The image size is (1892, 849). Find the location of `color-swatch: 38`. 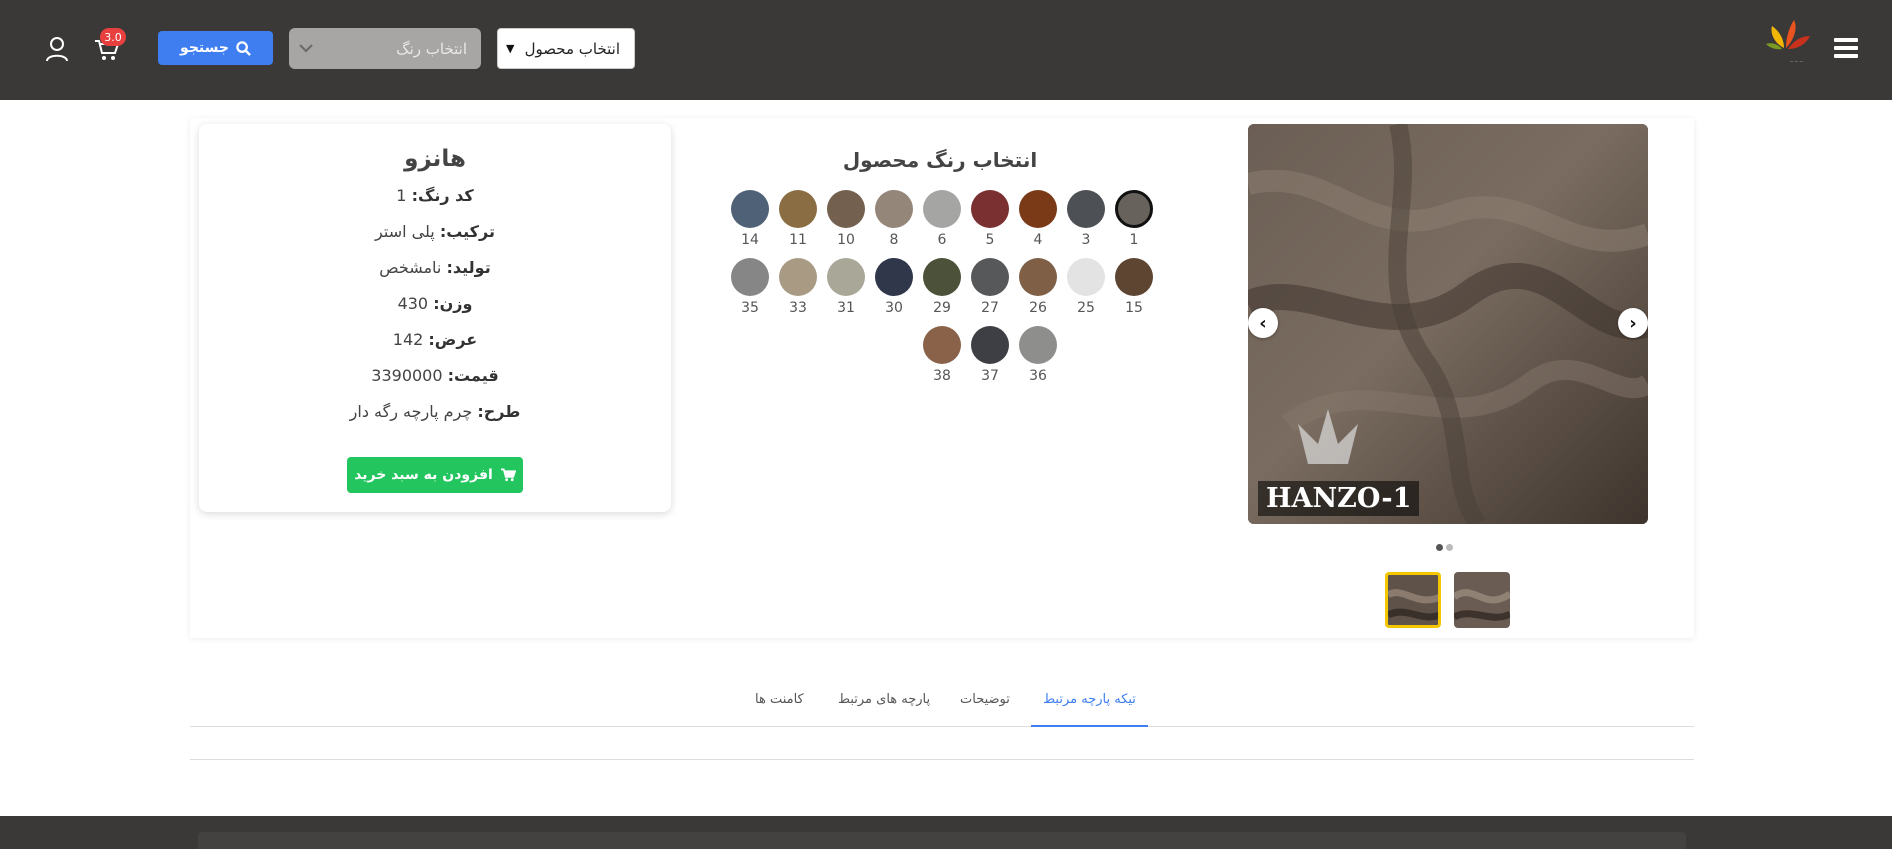

color-swatch: 38 is located at coordinates (942, 360).